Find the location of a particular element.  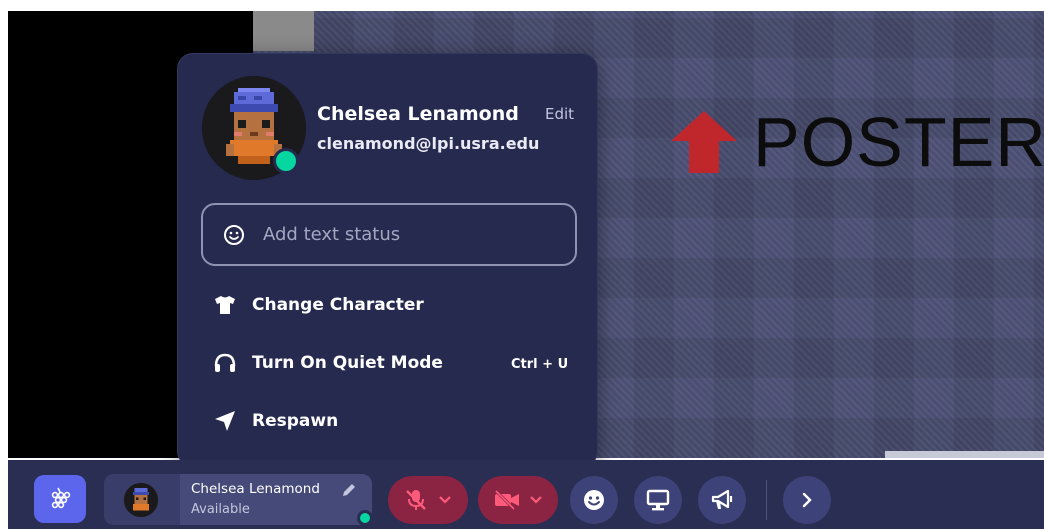

menu-item-label: Turn On Quiet Mode is located at coordinates (347, 363).